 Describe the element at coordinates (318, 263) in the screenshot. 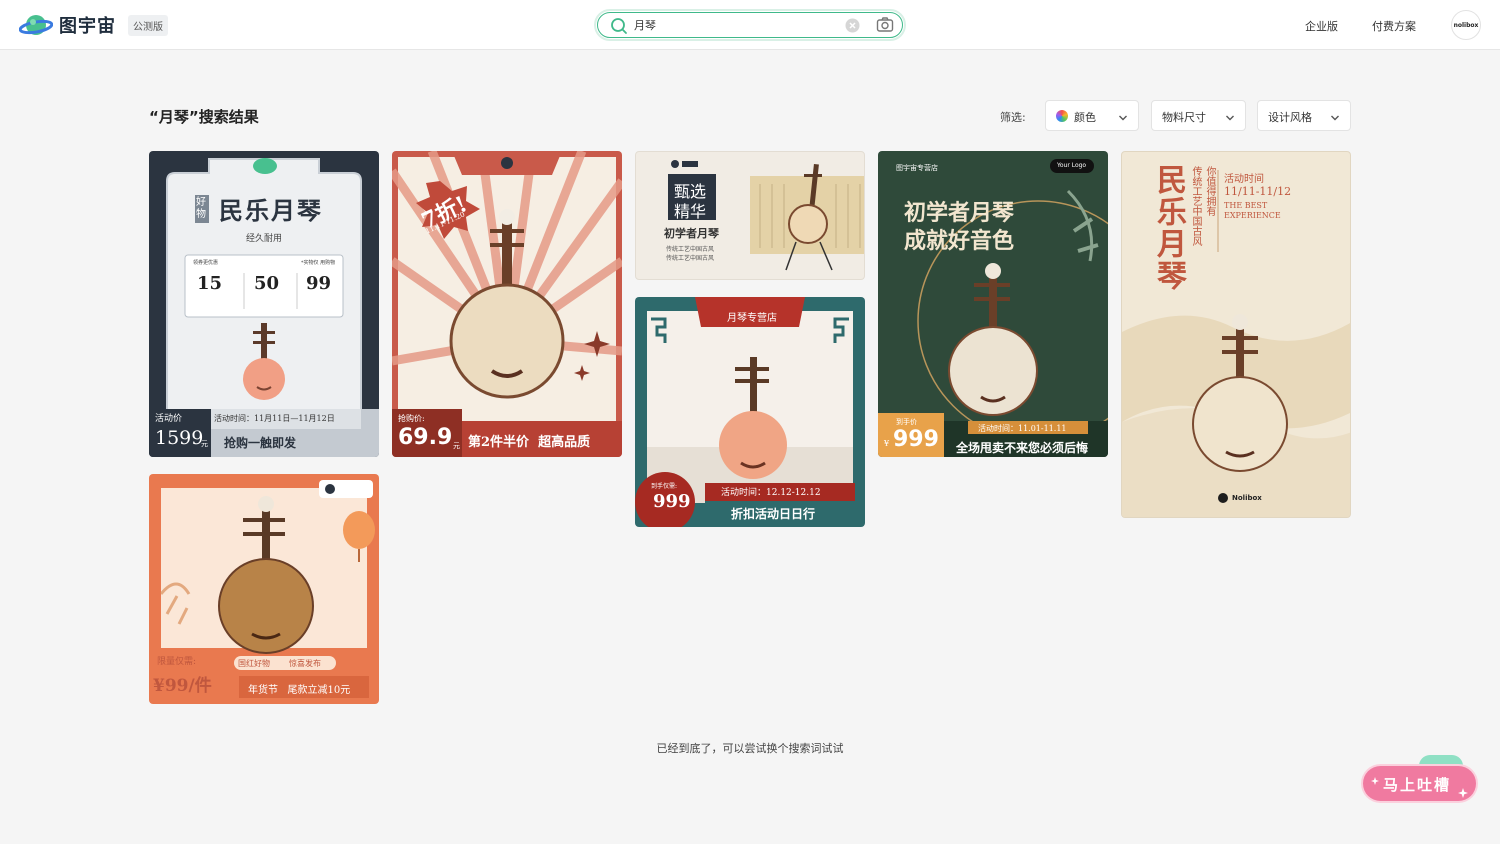

I see `card-1-coupon-head-right: *实物仅 用购物` at that location.